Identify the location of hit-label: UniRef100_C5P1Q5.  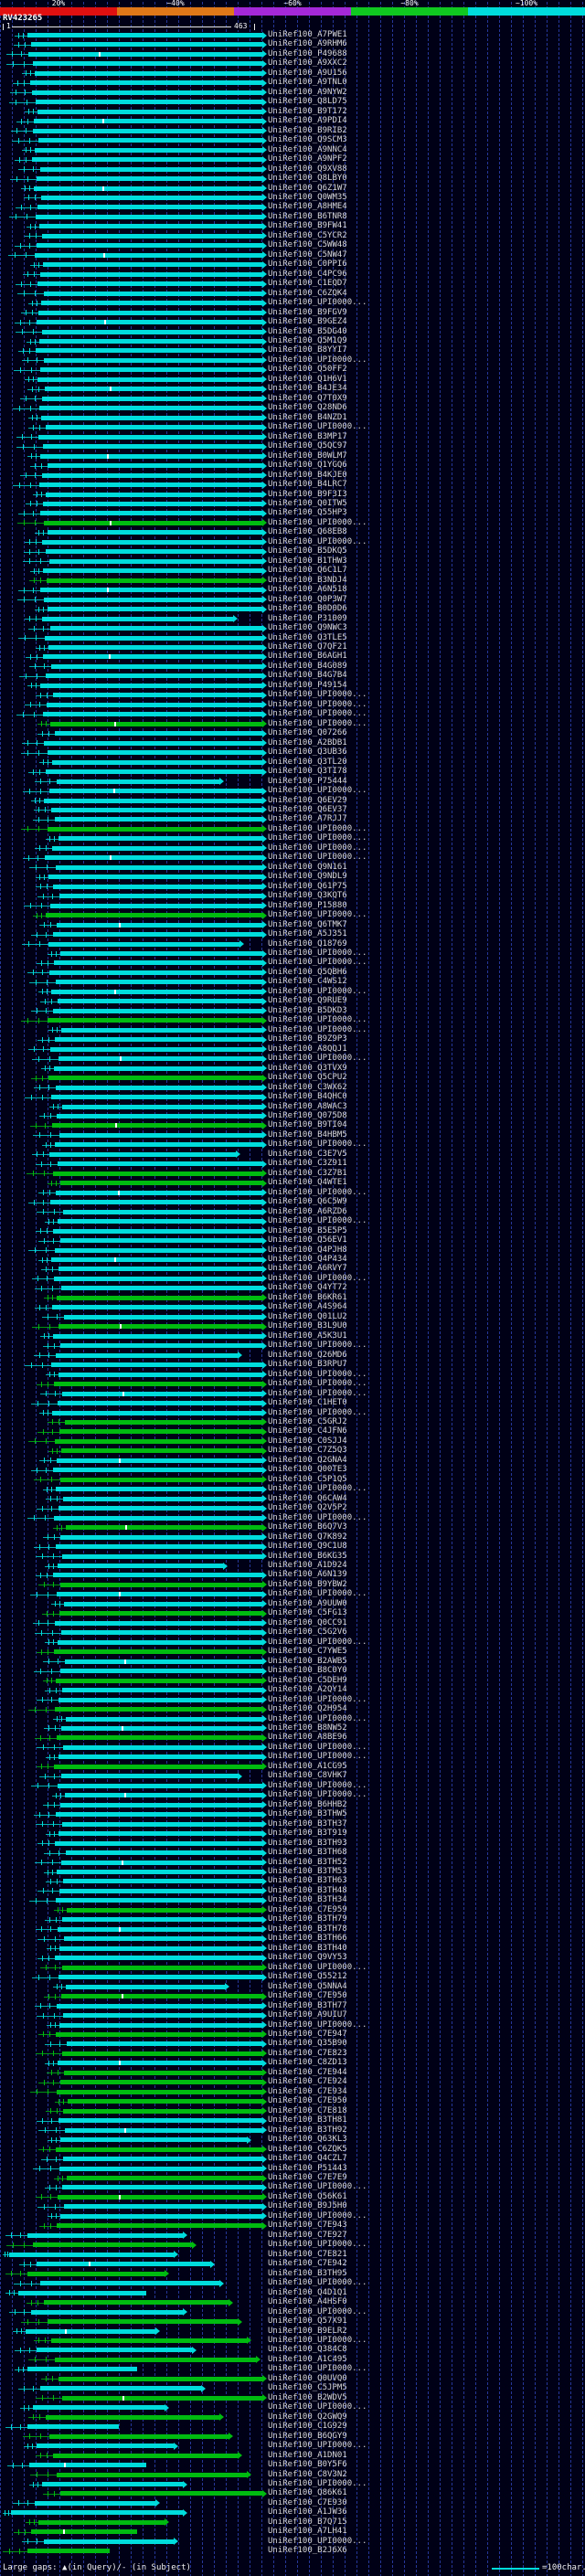
(308, 1479).